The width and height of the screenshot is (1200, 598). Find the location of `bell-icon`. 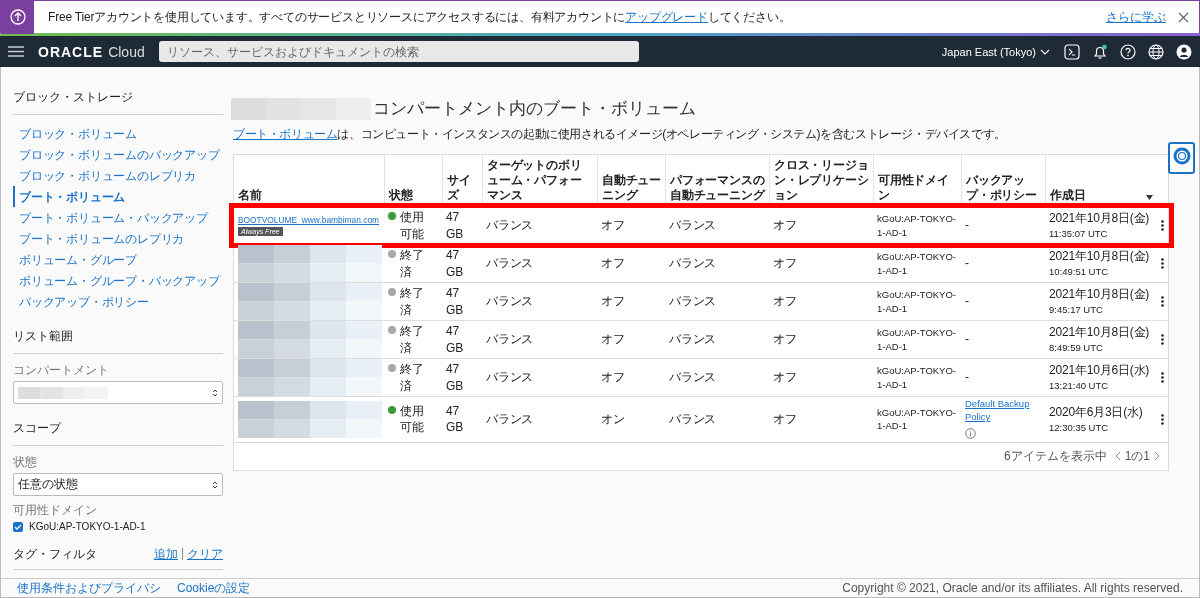

bell-icon is located at coordinates (1100, 51).